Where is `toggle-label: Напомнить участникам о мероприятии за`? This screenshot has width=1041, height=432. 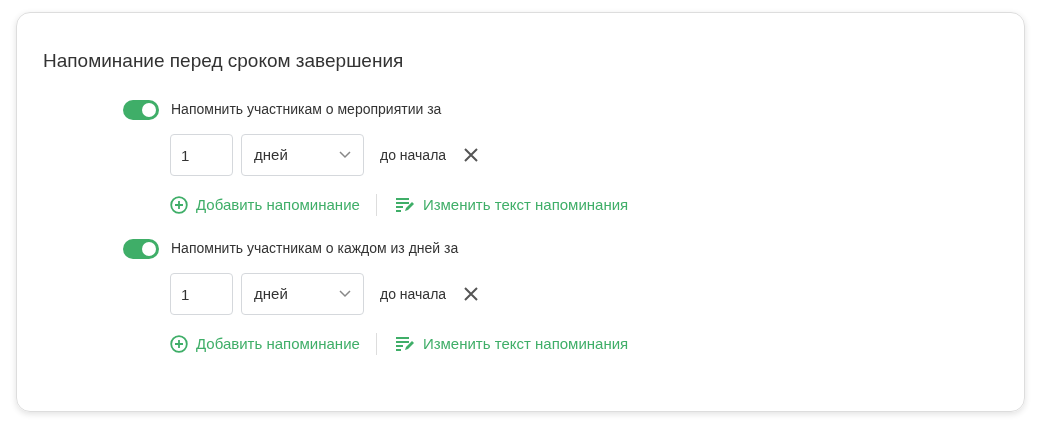 toggle-label: Напомнить участникам о мероприятии за is located at coordinates (306, 109).